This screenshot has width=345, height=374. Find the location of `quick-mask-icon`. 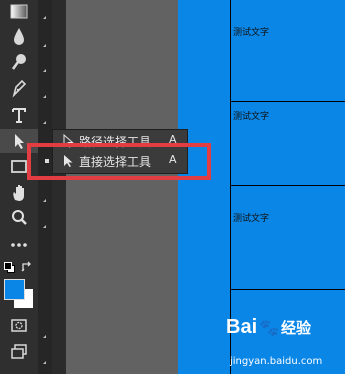

quick-mask-icon is located at coordinates (19, 325).